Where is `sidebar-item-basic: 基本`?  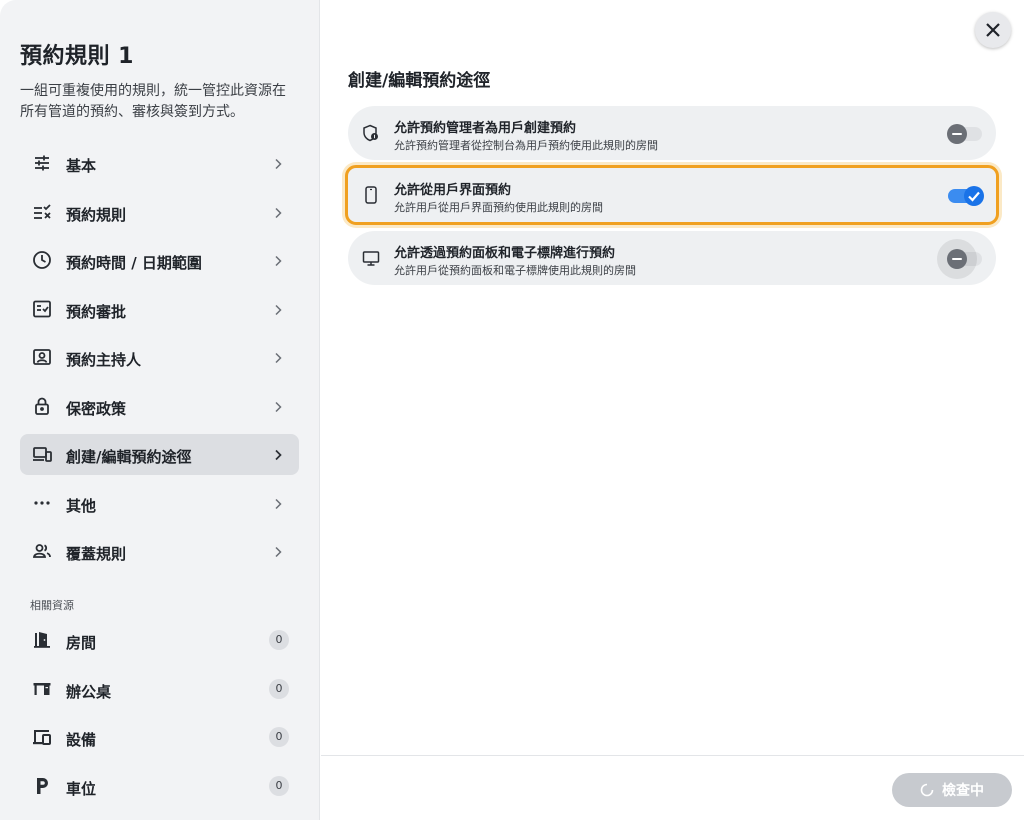
sidebar-item-basic: 基本 is located at coordinates (159, 163).